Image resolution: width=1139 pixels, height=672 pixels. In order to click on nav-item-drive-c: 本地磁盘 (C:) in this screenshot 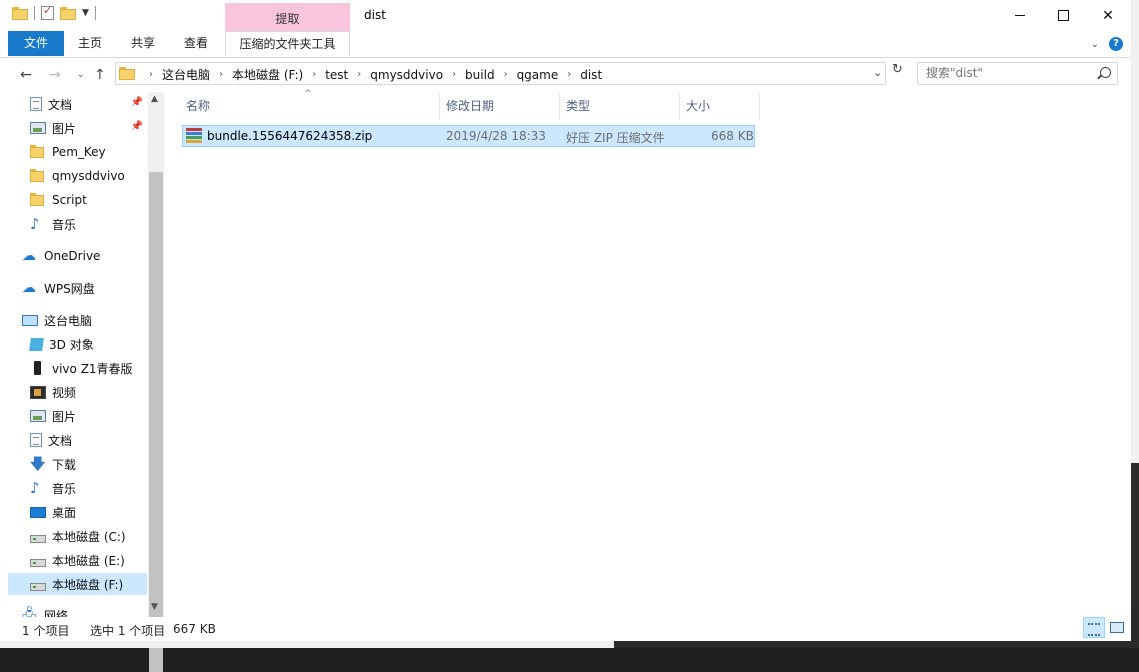, I will do `click(88, 536)`.